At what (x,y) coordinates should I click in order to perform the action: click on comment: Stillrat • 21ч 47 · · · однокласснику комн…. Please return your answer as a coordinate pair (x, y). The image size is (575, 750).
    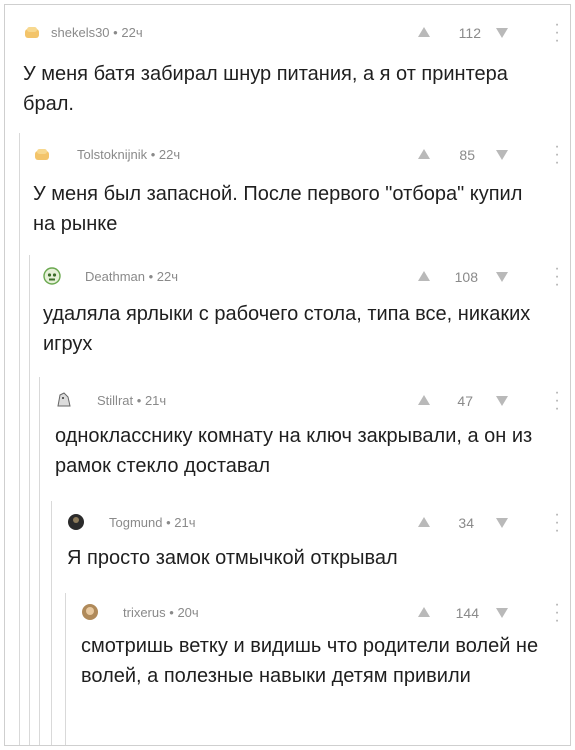
    Looking at the image, I should click on (312, 441).